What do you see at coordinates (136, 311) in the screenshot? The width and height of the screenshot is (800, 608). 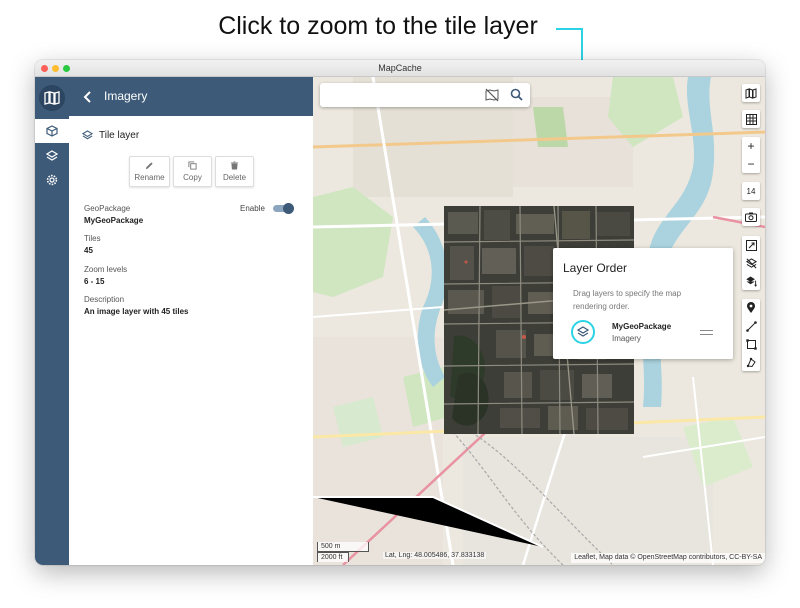 I see `field-value: An image layer with 45 tiles` at bounding box center [136, 311].